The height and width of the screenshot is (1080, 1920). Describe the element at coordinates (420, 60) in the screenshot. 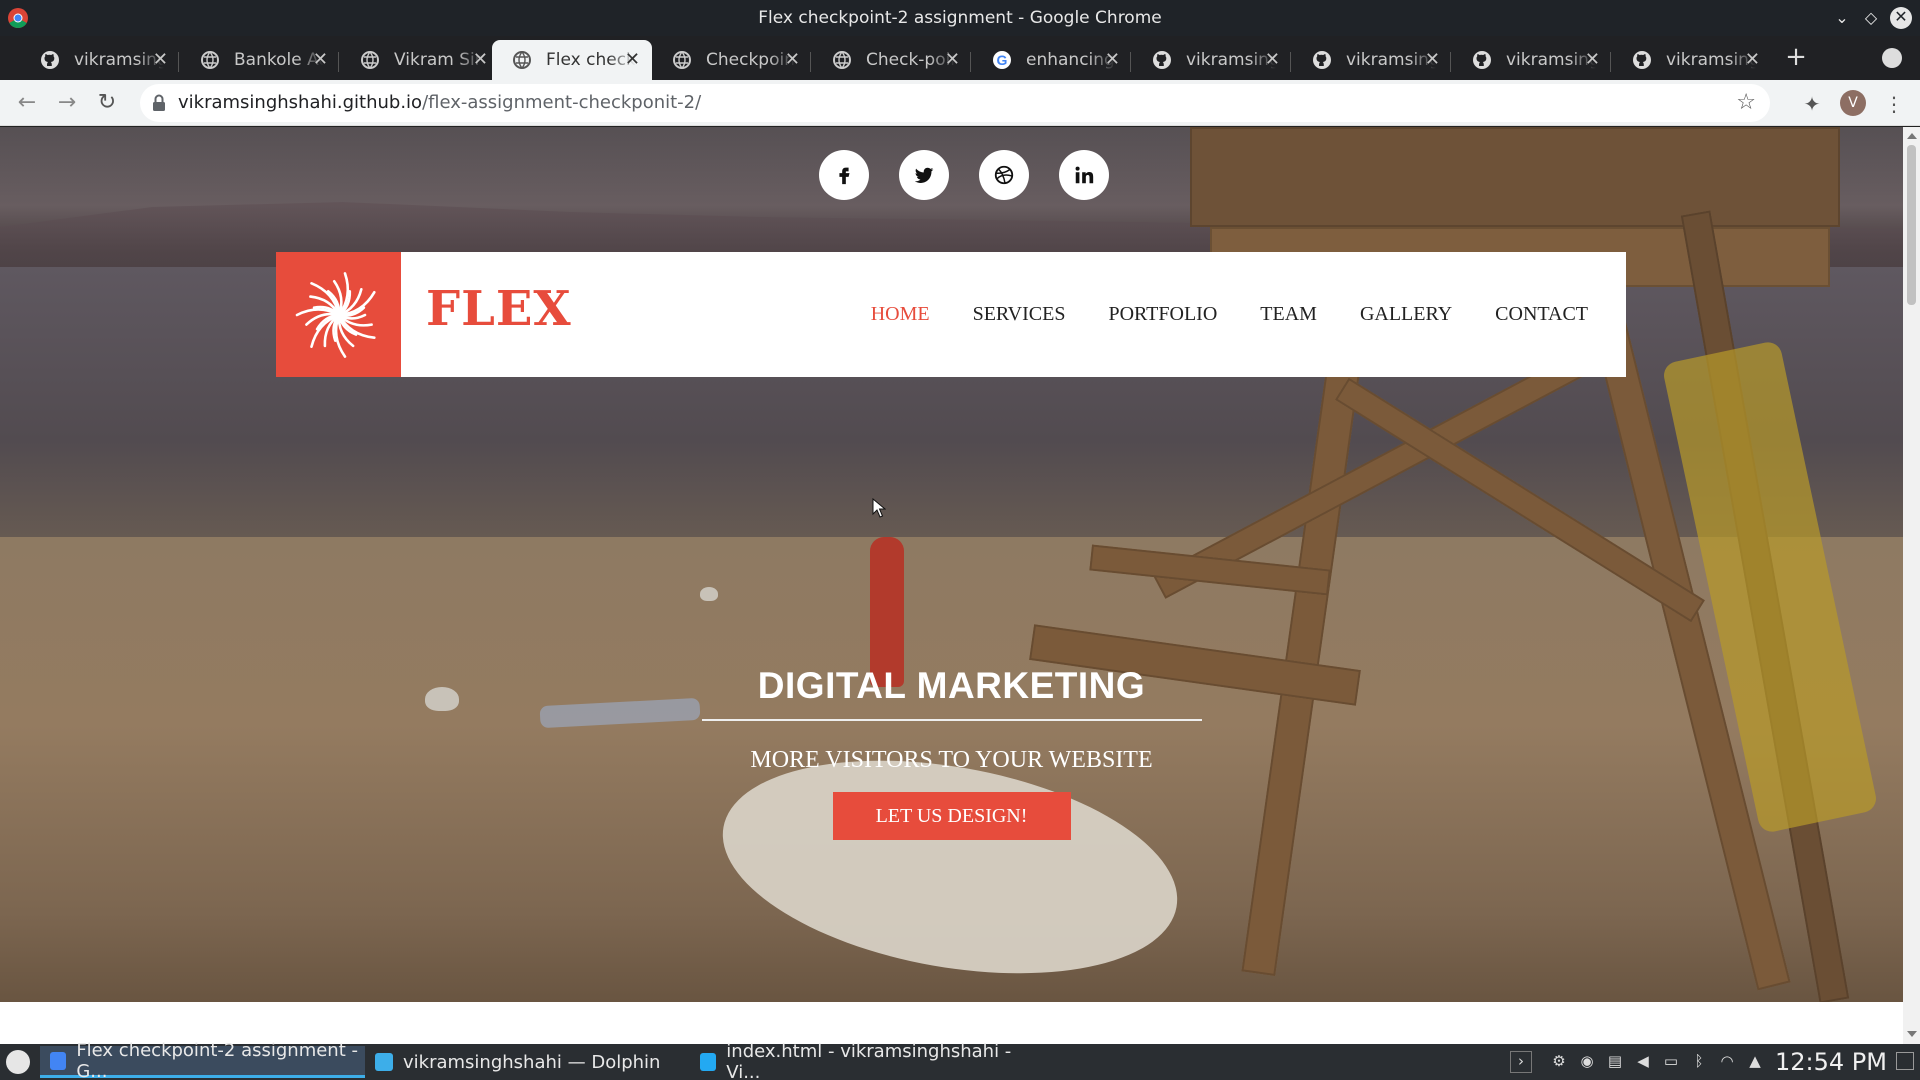

I see `browser-tab: Vikram Singh Shahi✕` at that location.